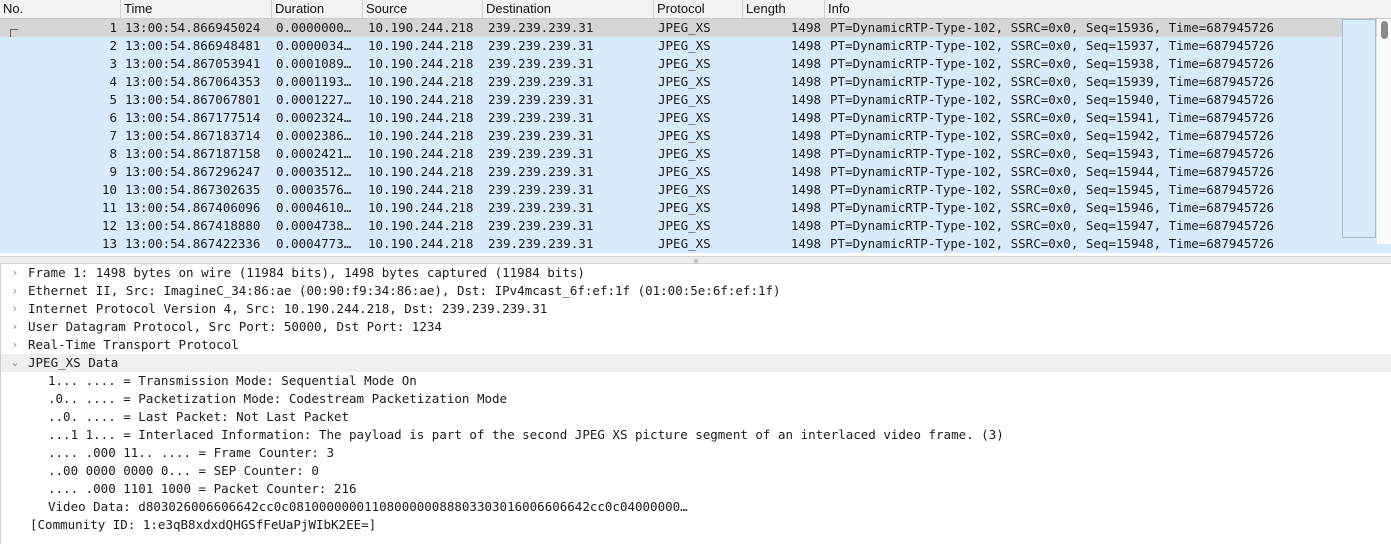 The image size is (1391, 544). What do you see at coordinates (193, 171) in the screenshot?
I see `packet-cell-time: 13:00:54.867296247` at bounding box center [193, 171].